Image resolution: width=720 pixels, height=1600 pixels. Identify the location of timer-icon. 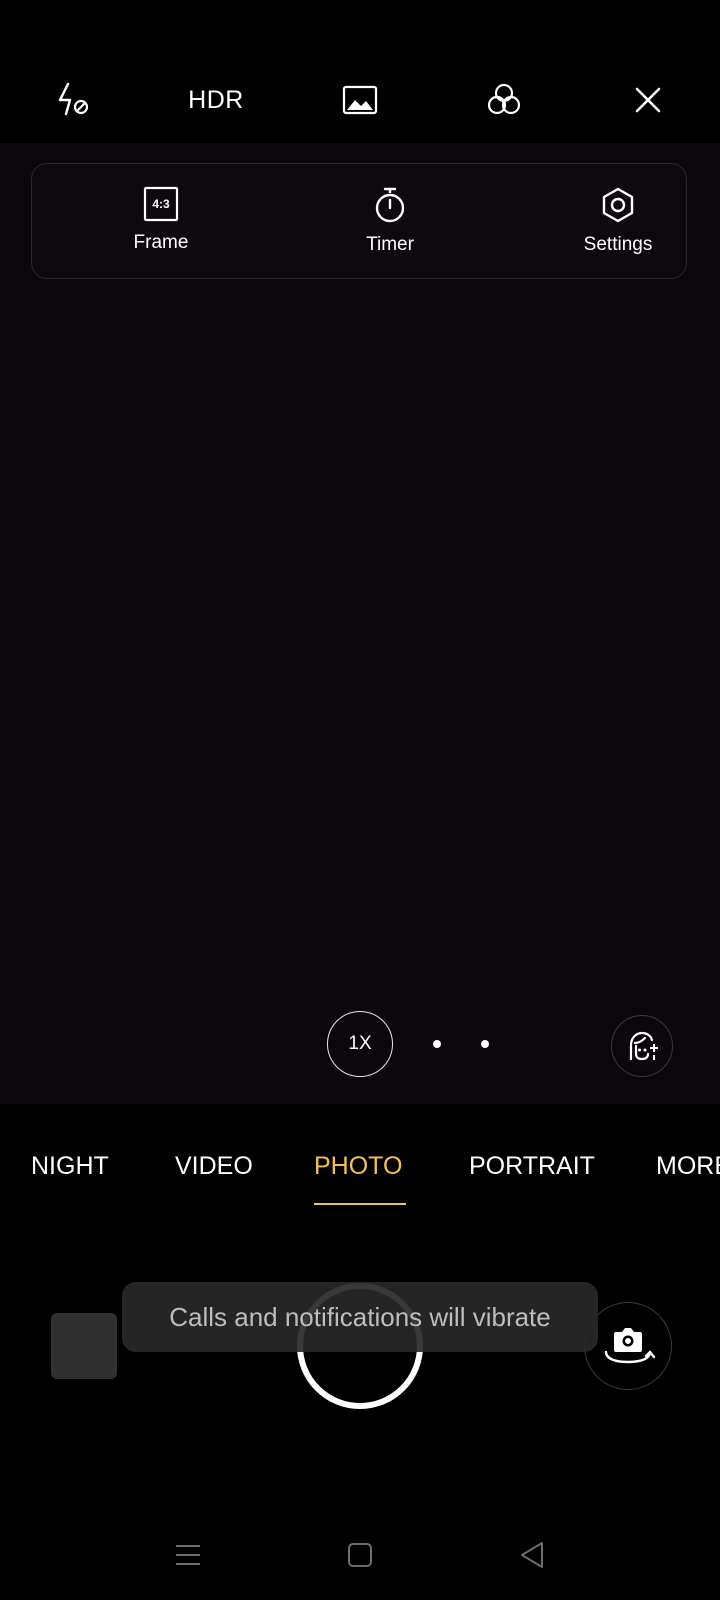
(390, 205).